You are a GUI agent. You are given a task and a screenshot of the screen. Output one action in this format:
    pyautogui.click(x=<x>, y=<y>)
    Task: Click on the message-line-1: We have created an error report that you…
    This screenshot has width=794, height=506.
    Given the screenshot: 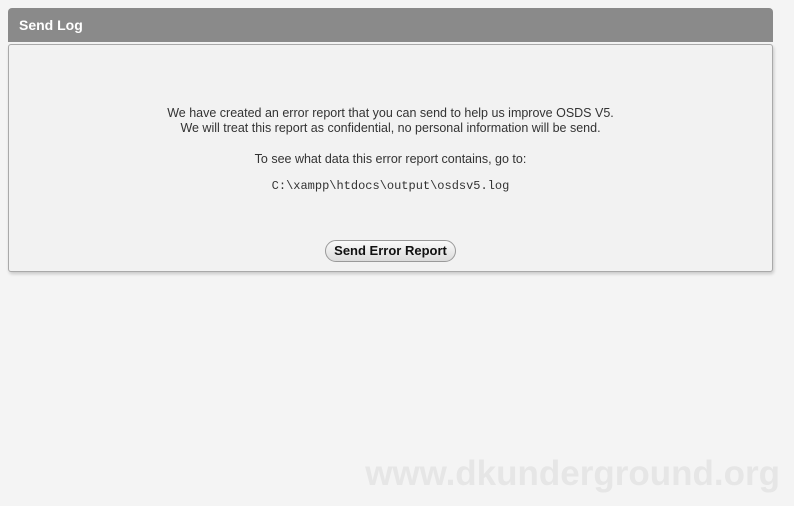 What is the action you would take?
    pyautogui.click(x=390, y=113)
    